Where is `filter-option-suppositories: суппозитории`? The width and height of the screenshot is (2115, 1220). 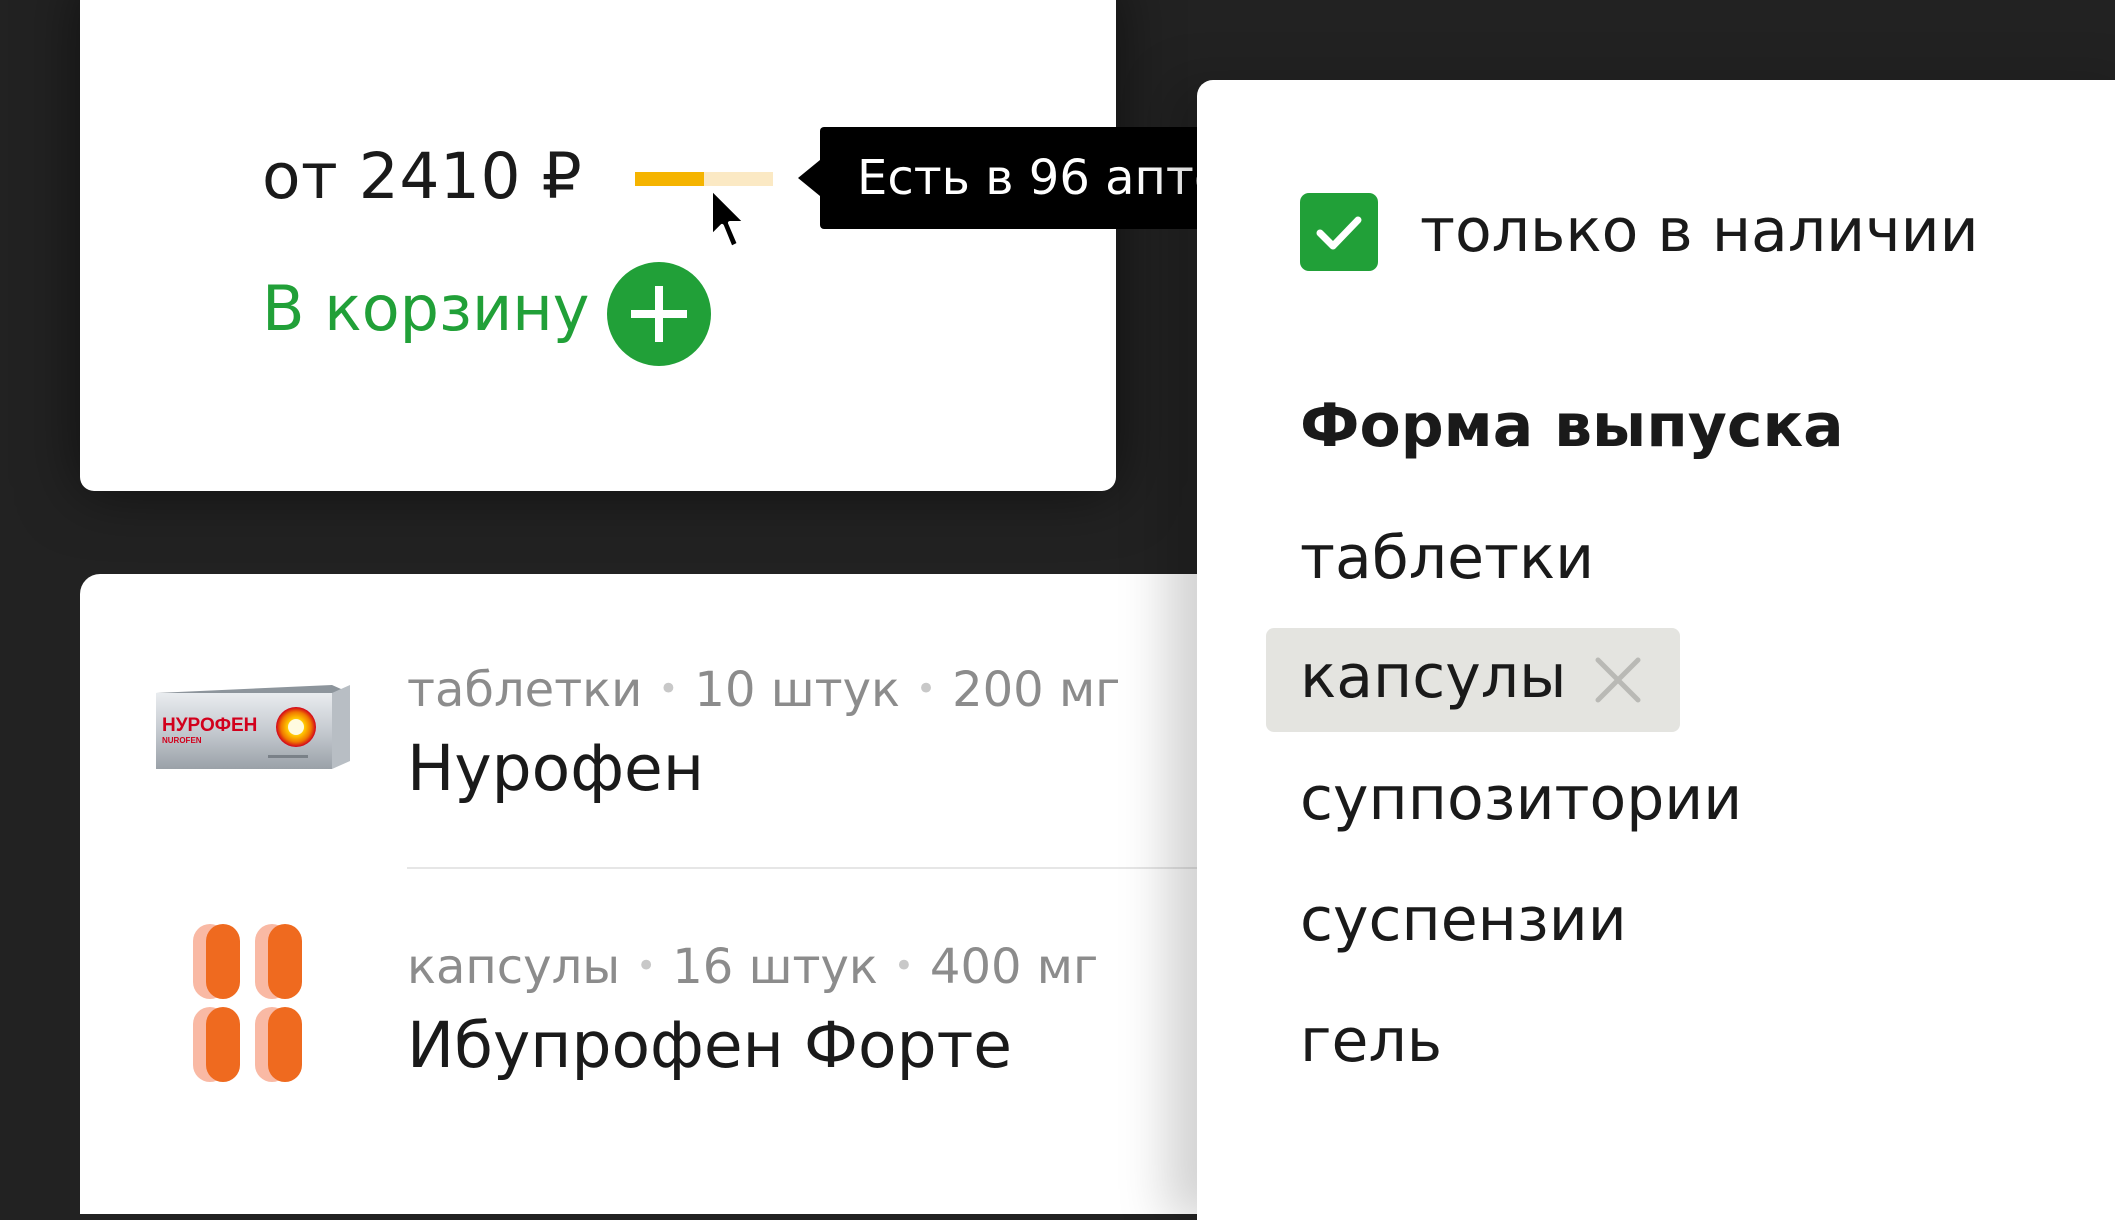 filter-option-suppositories: суппозитории is located at coordinates (1521, 799).